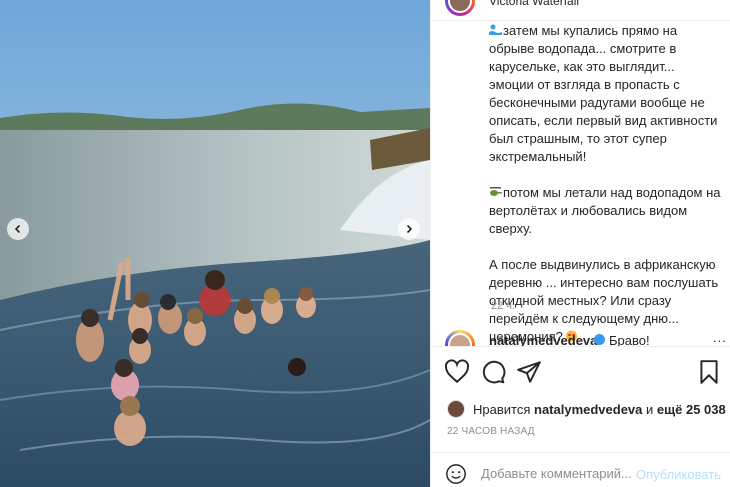  What do you see at coordinates (491, 431) in the screenshot?
I see `post-date: 22 ЧАСОВ НАЗАД` at bounding box center [491, 431].